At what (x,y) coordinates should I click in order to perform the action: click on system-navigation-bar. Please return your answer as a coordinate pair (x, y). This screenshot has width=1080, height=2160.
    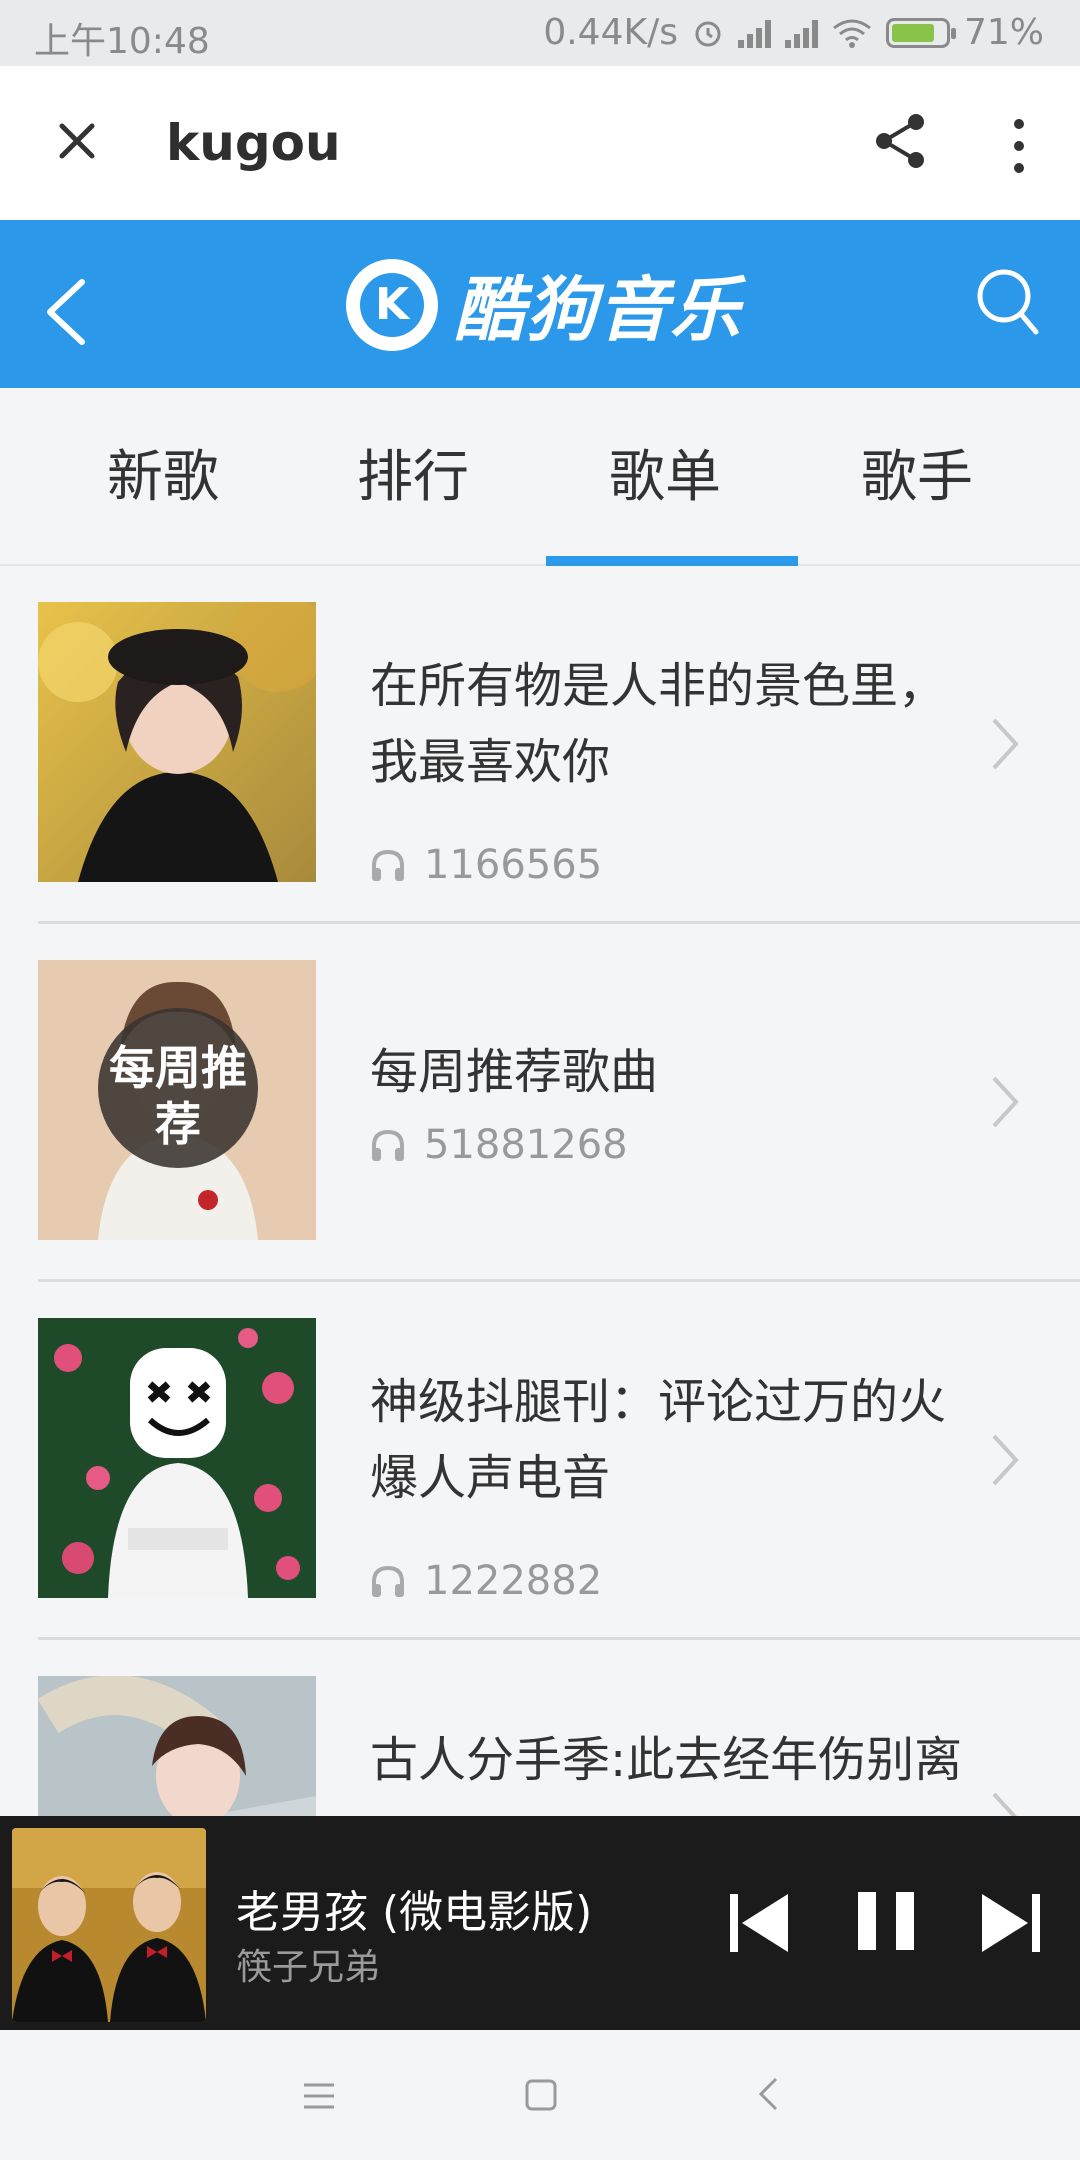
    Looking at the image, I should click on (540, 2095).